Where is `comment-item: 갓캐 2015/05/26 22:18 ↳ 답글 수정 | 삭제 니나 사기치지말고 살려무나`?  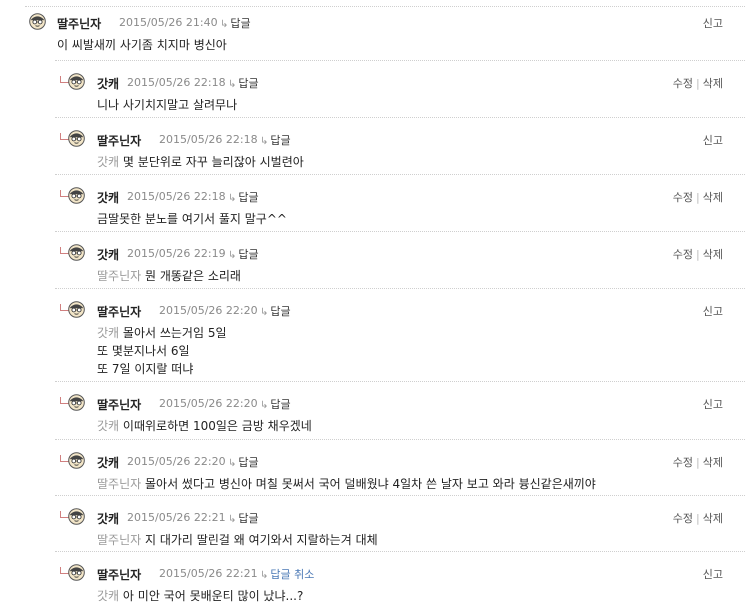
comment-item: 갓캐 2015/05/26 22:18 ↳ 답글 수정 | 삭제 니나 사기치지말고 살려무나 is located at coordinates (400, 86).